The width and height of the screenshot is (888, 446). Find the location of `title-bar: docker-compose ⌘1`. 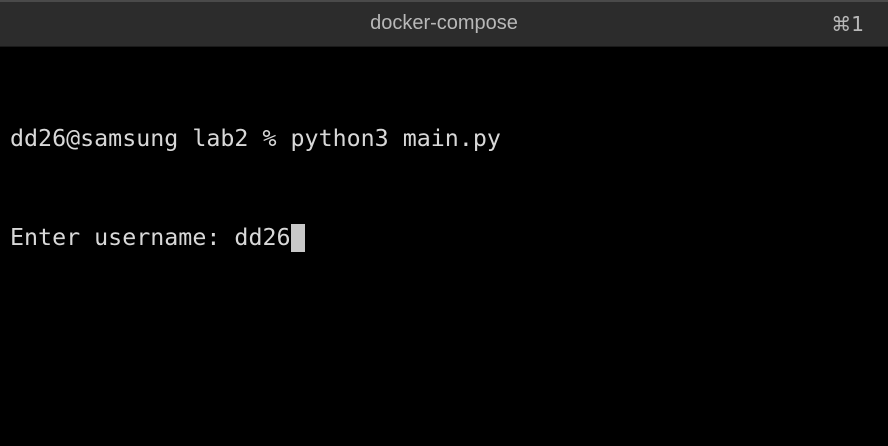

title-bar: docker-compose ⌘1 is located at coordinates (444, 23).